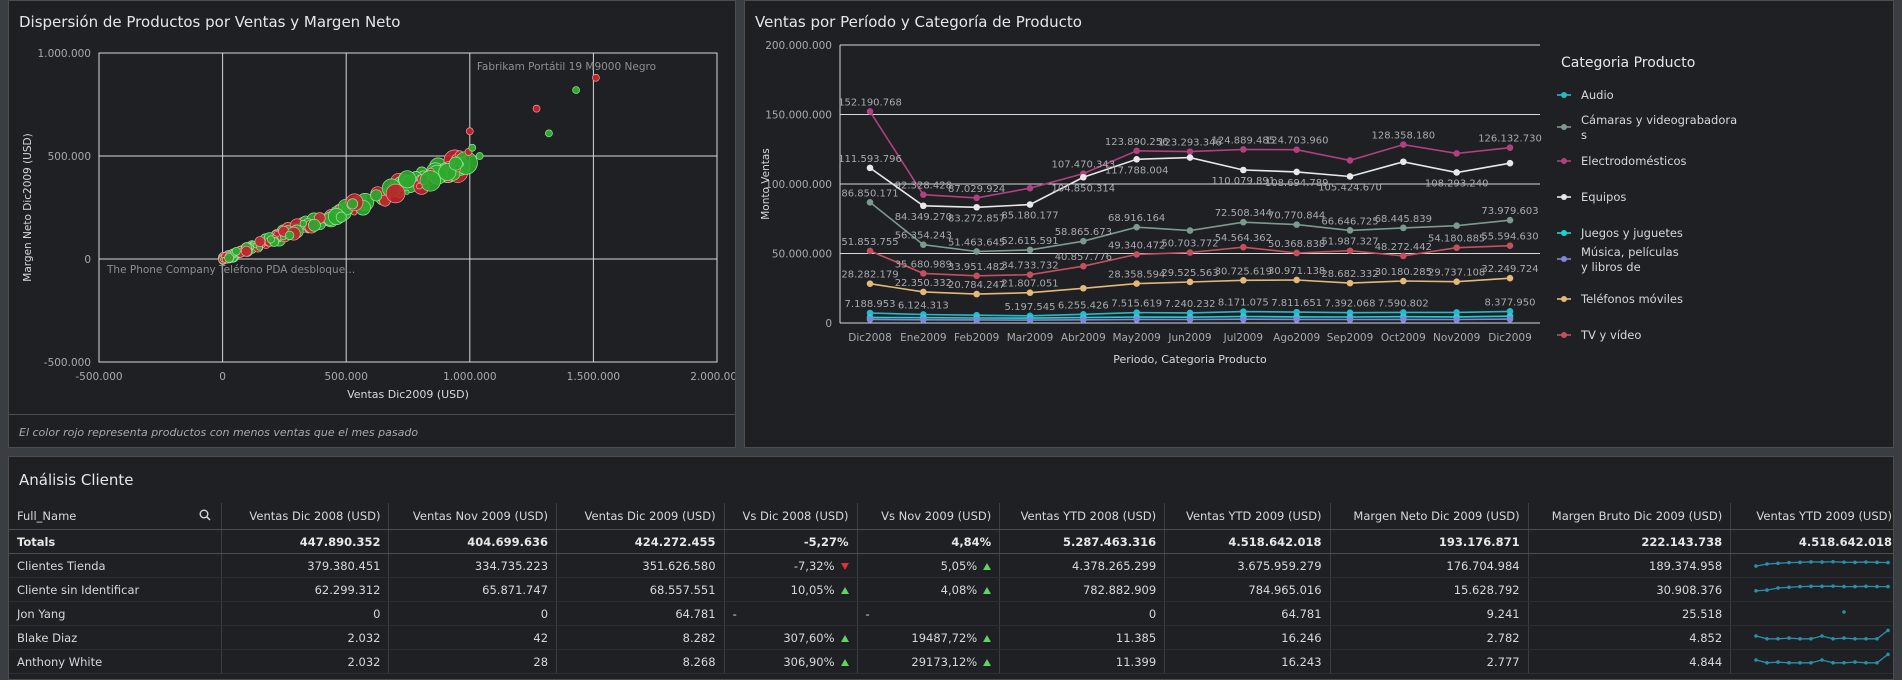 This screenshot has width=1902, height=680. What do you see at coordinates (1296, 271) in the screenshot?
I see `data-label: 30.971.138` at bounding box center [1296, 271].